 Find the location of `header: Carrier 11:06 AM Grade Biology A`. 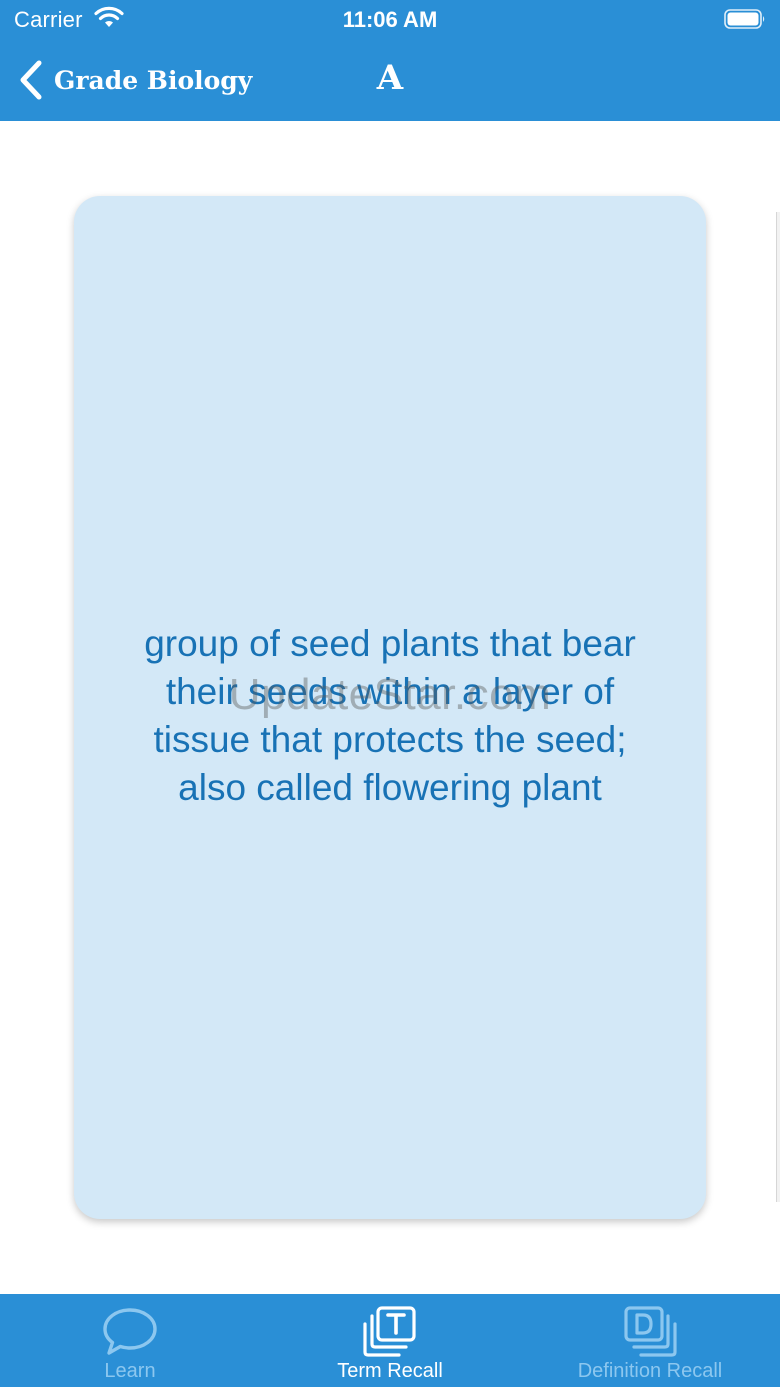

header: Carrier 11:06 AM Grade Biology A is located at coordinates (390, 60).